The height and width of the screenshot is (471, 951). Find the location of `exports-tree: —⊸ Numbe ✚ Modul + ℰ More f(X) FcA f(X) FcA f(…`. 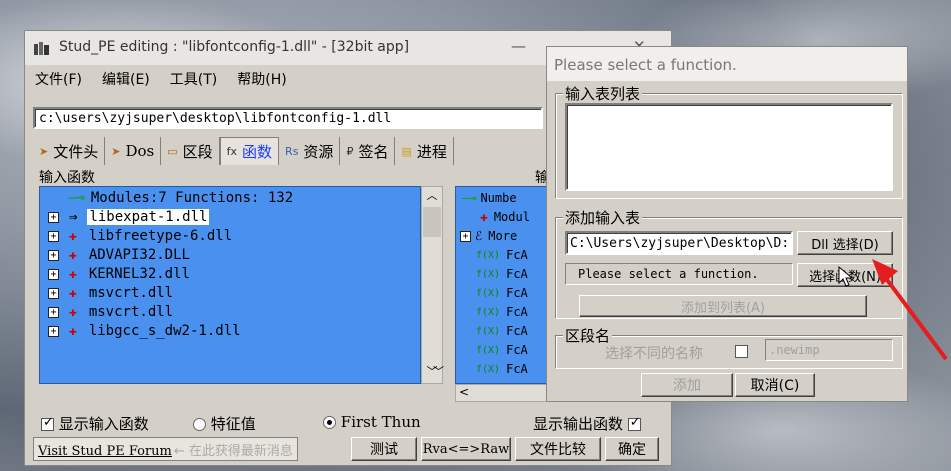

exports-tree: —⊸ Numbe ✚ Modul + ℰ More f(X) FcA f(X) FcA f(… is located at coordinates (505, 285).